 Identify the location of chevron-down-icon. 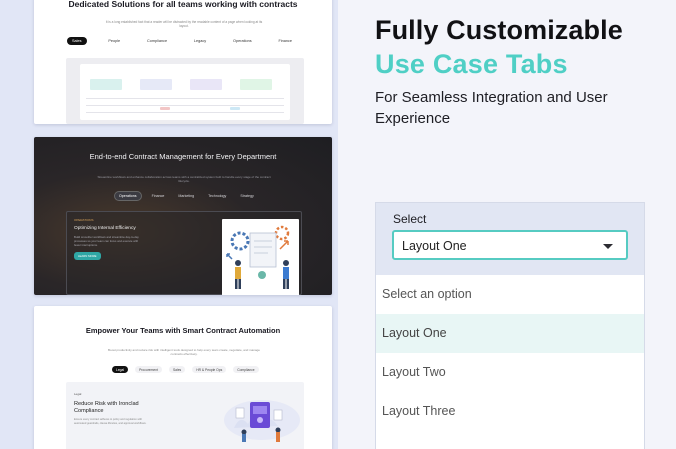
(608, 246).